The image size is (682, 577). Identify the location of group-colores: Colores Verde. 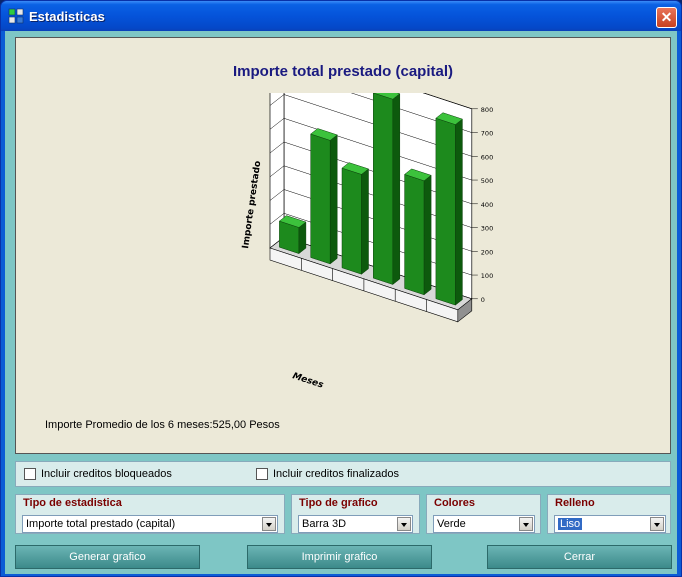
(483, 514).